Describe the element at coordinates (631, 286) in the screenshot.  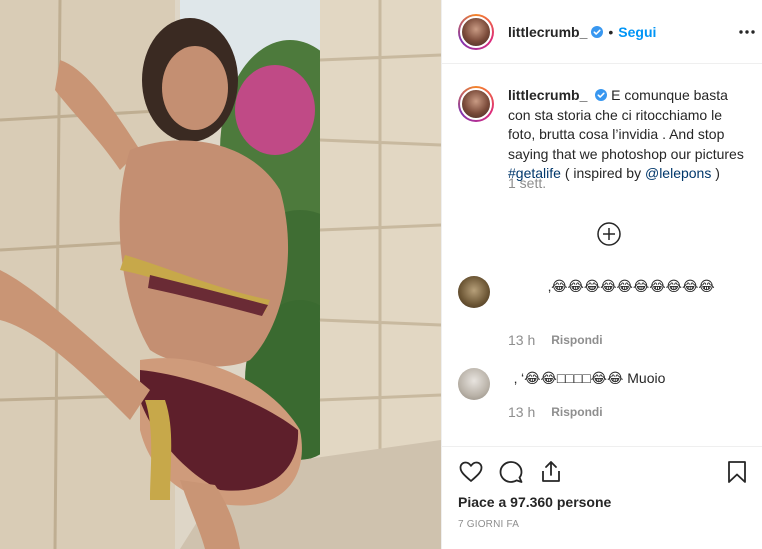
I see `comment-text: ‚😂😂😂😂😂😂😂😂😂😂` at that location.